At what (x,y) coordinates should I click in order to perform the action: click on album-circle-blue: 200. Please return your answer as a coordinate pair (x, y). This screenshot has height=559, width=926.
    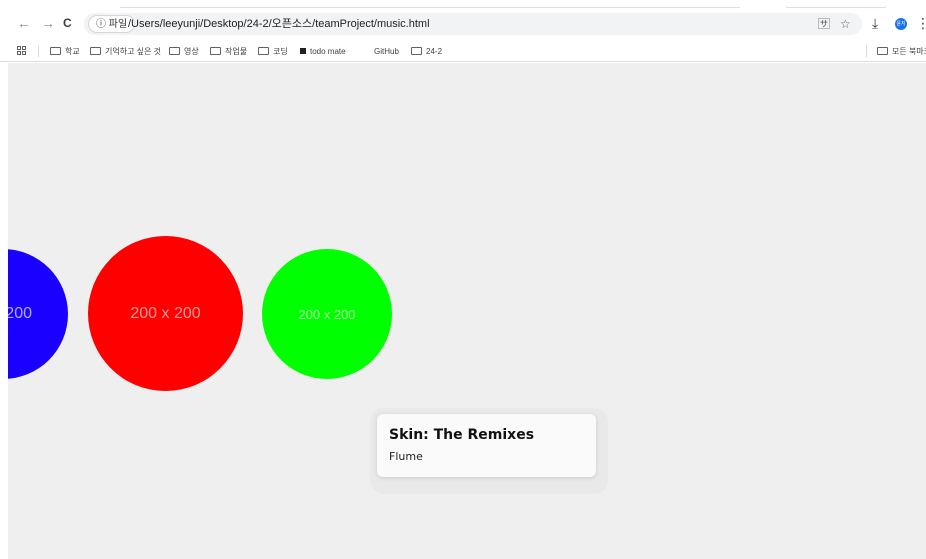
    Looking at the image, I should click on (38, 314).